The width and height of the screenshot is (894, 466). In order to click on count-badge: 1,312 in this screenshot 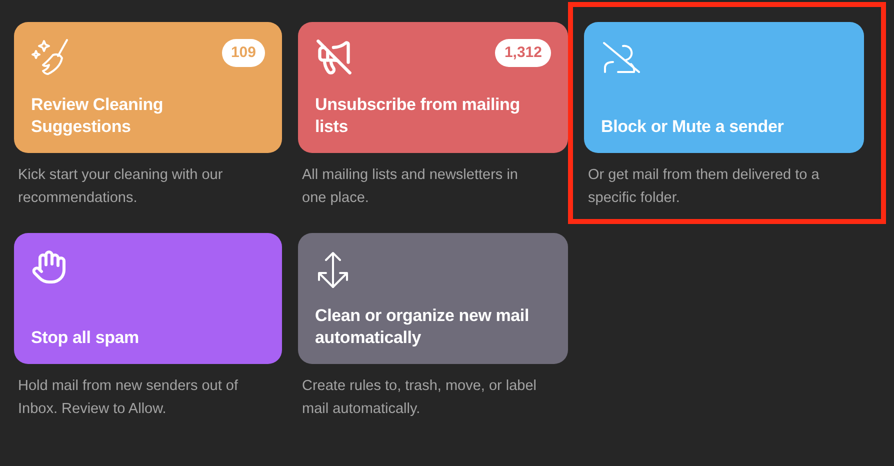, I will do `click(523, 53)`.